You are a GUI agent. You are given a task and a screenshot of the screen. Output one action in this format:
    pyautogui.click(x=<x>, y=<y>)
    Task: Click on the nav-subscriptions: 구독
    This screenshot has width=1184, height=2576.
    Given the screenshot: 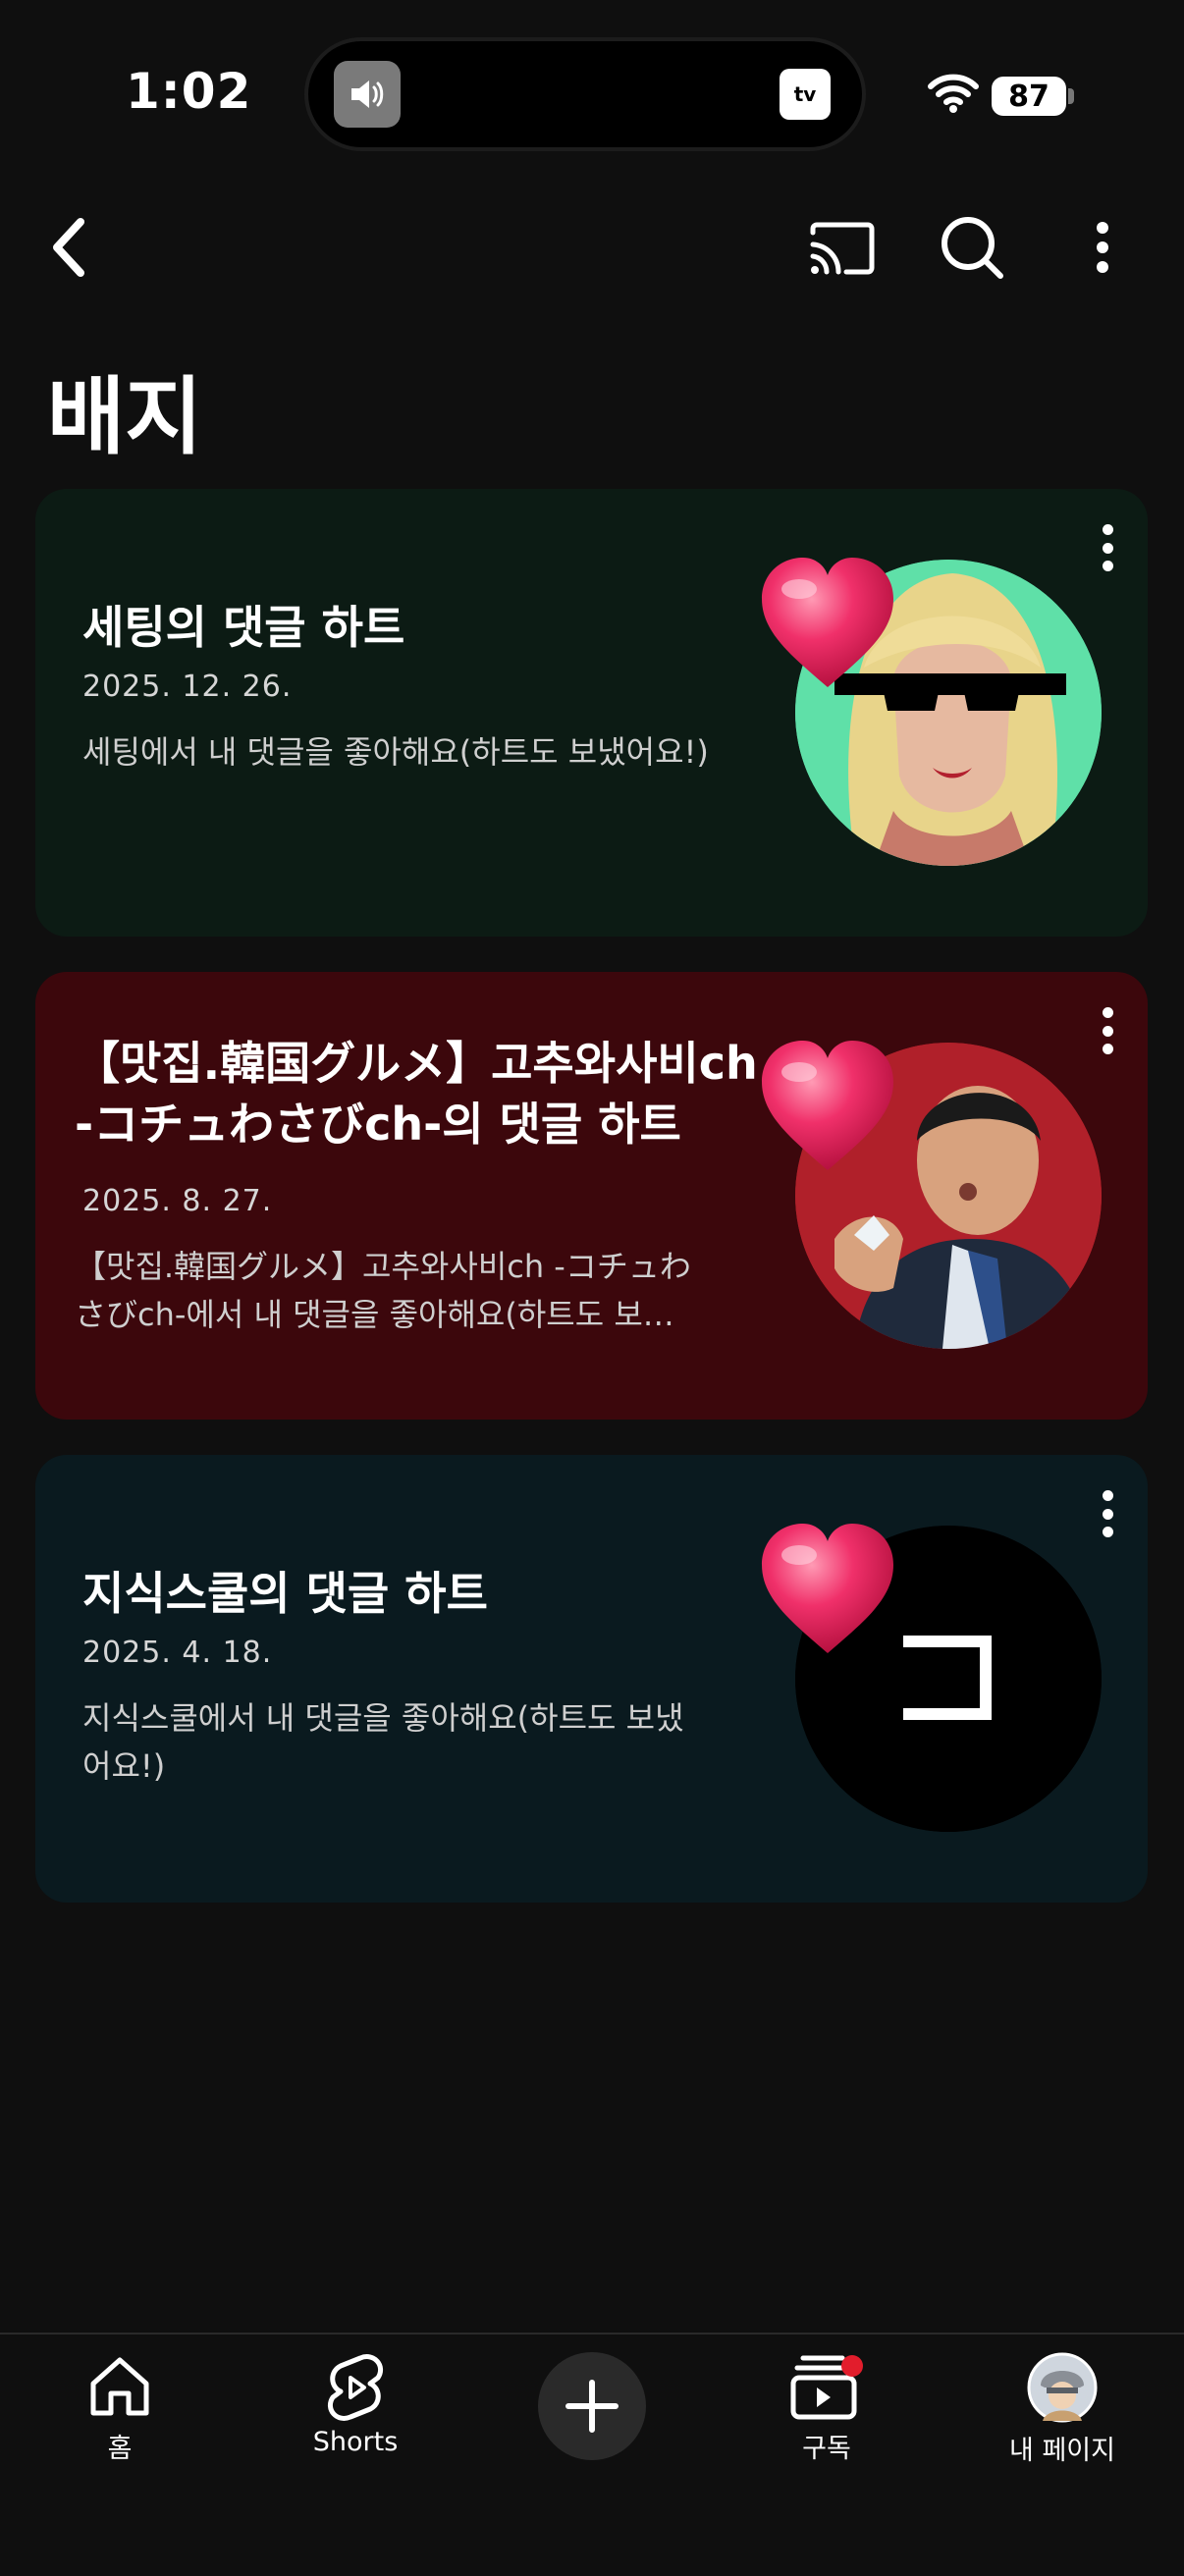 What is the action you would take?
    pyautogui.click(x=826, y=2408)
    